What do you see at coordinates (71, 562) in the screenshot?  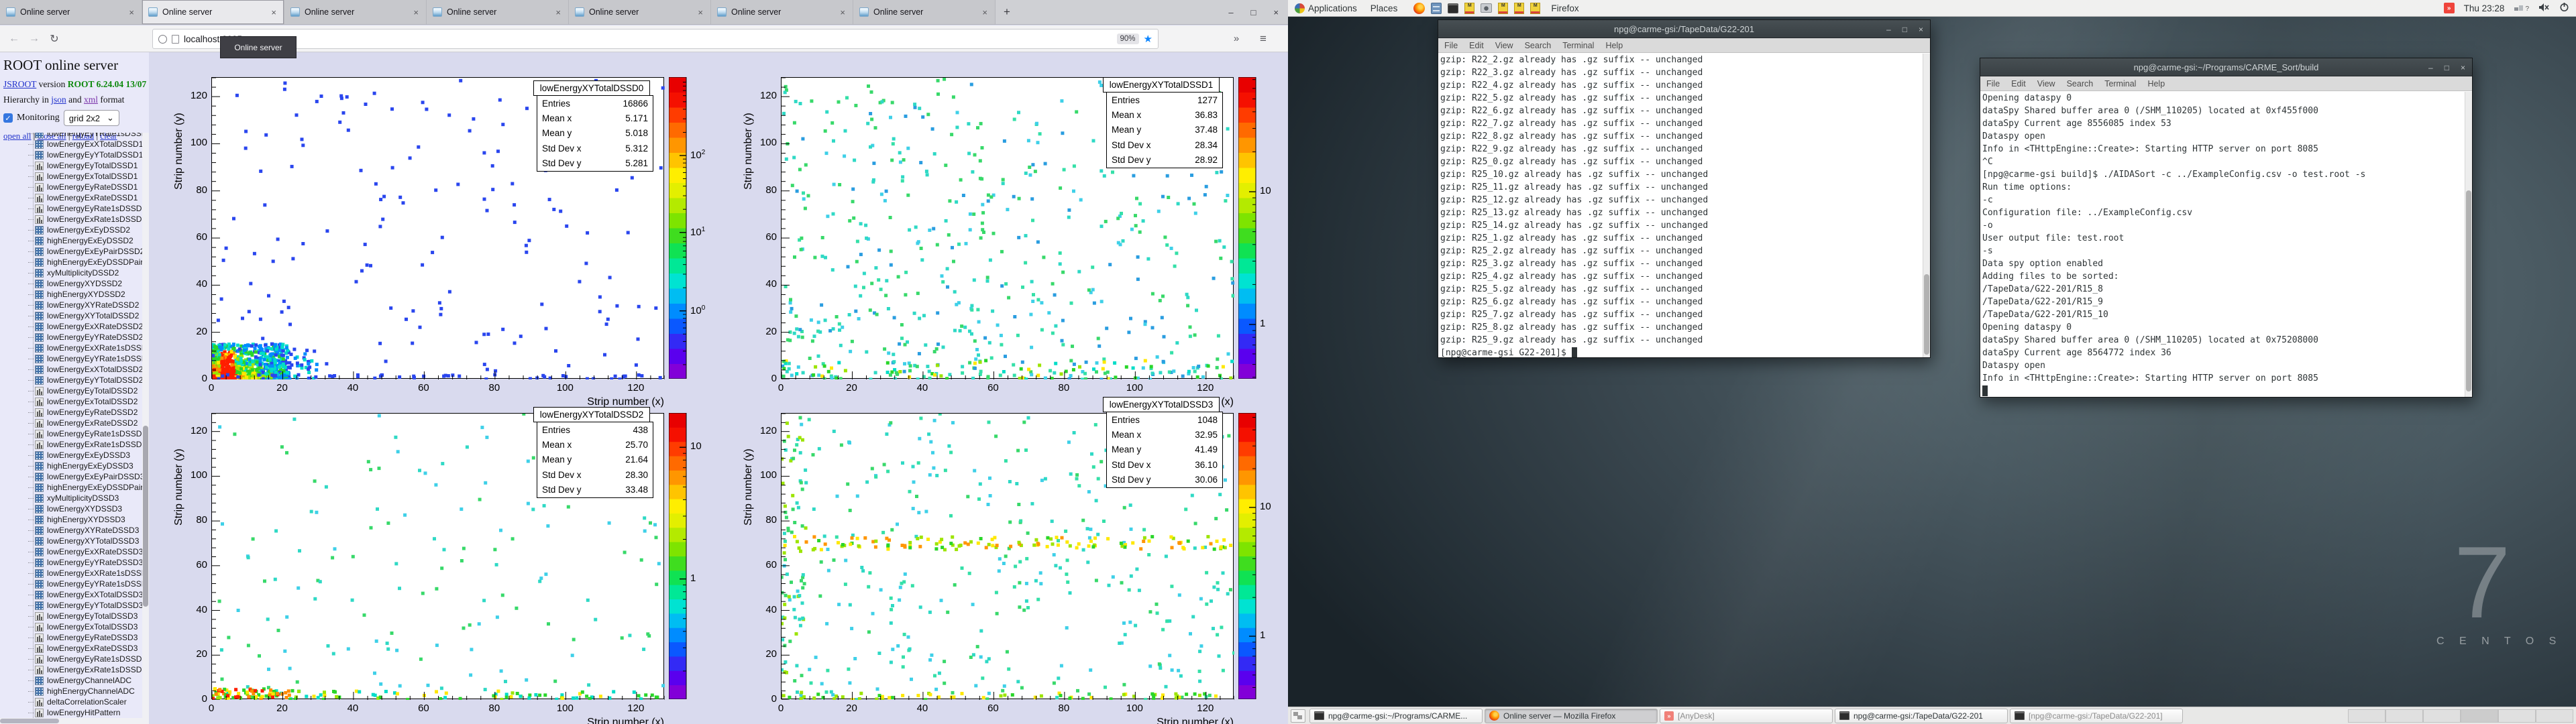 I see `tree-item: lowEnergyEyYRateDSSD3` at bounding box center [71, 562].